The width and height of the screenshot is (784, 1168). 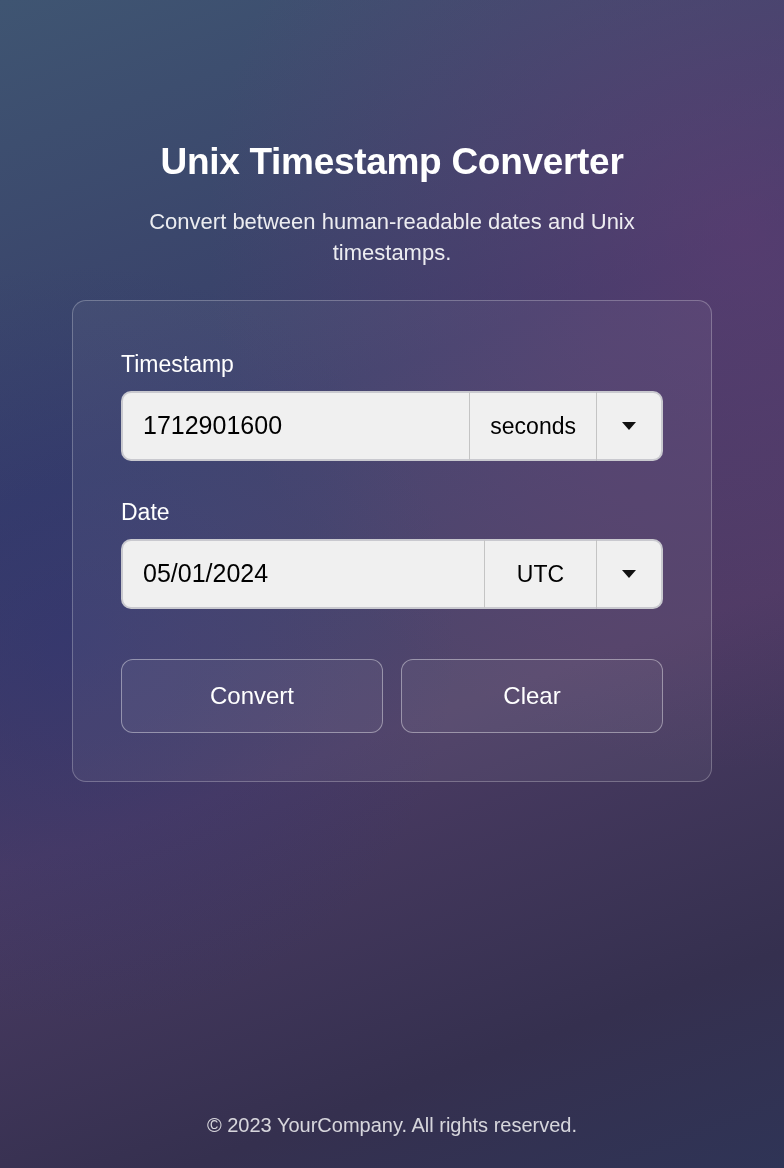 I want to click on page-title: Unix Timestamp Converter, so click(x=392, y=162).